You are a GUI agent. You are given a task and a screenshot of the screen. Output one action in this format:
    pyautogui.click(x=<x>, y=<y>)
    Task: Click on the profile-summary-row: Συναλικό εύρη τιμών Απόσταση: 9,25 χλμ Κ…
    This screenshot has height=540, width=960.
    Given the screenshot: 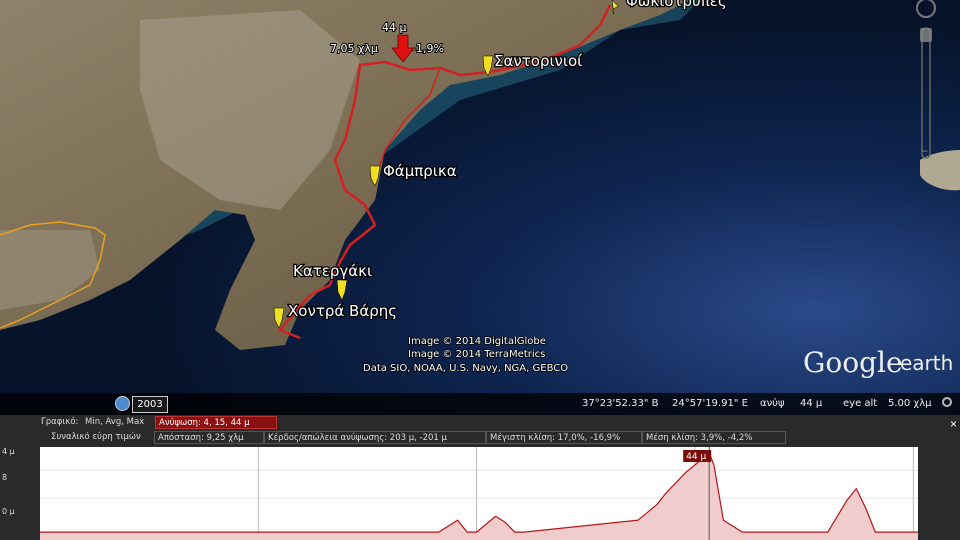 What is the action you would take?
    pyautogui.click(x=480, y=438)
    